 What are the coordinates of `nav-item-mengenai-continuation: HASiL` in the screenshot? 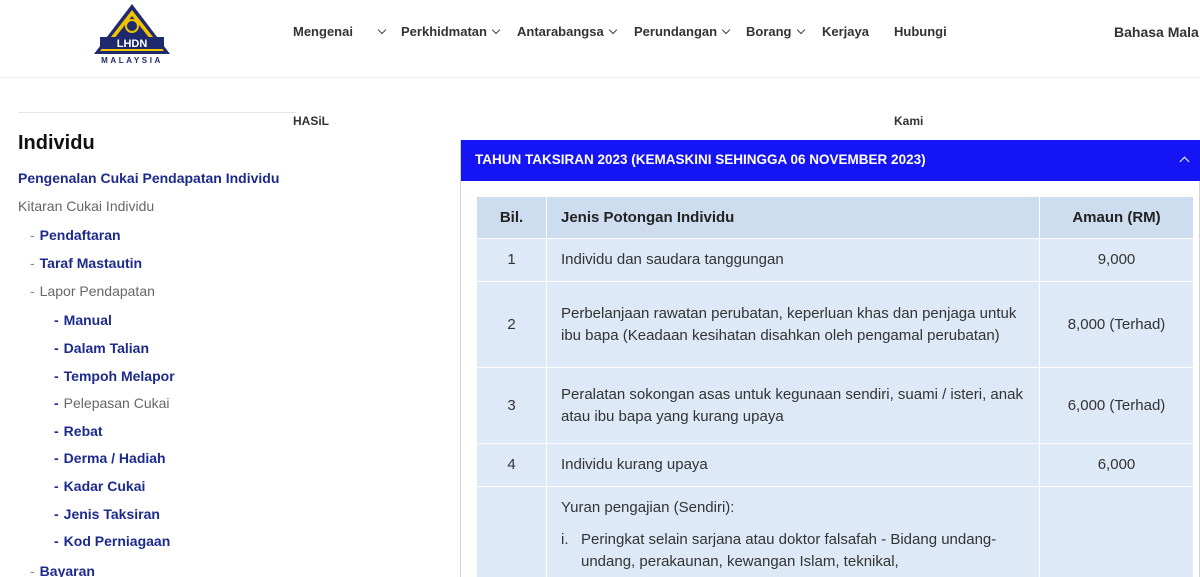 It's located at (311, 121).